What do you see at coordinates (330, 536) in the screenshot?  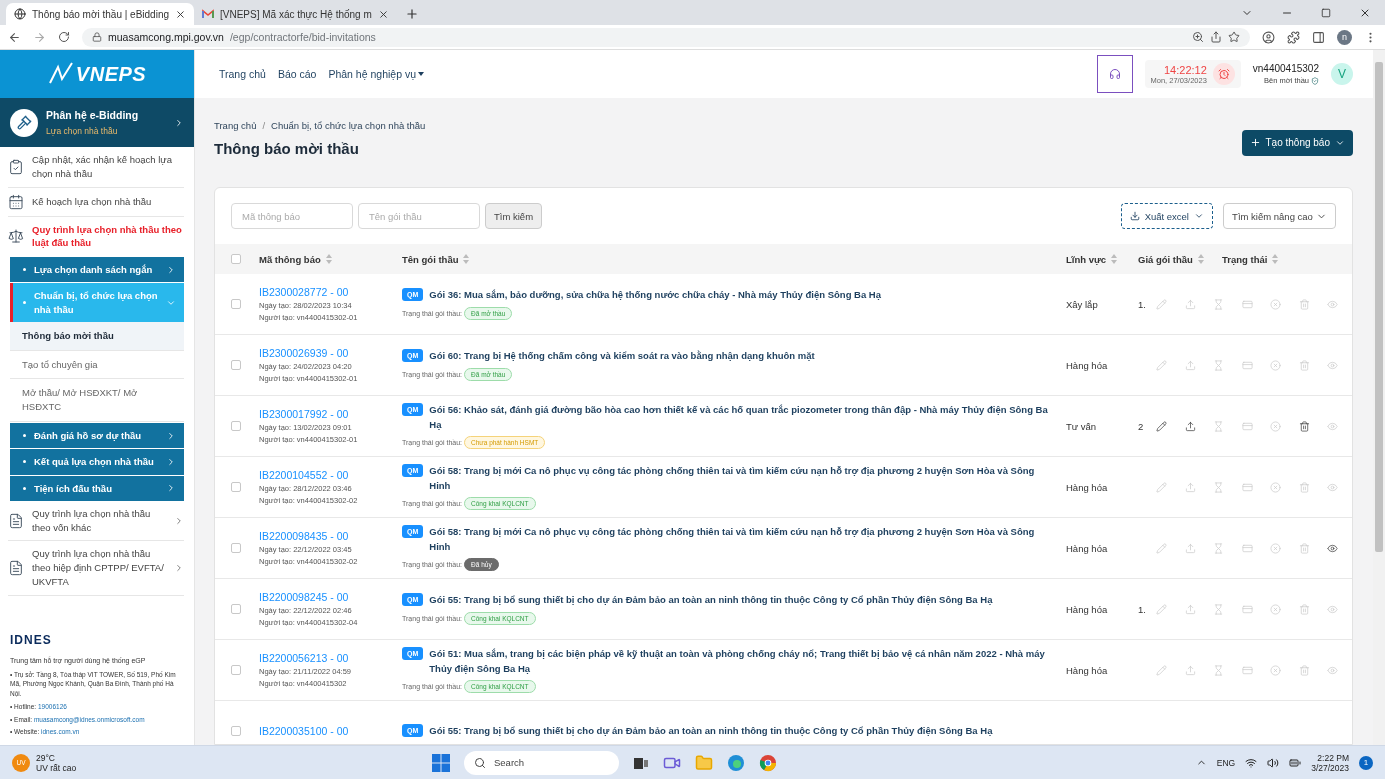 I see `notice-code-link: IB2200098435 - 00` at bounding box center [330, 536].